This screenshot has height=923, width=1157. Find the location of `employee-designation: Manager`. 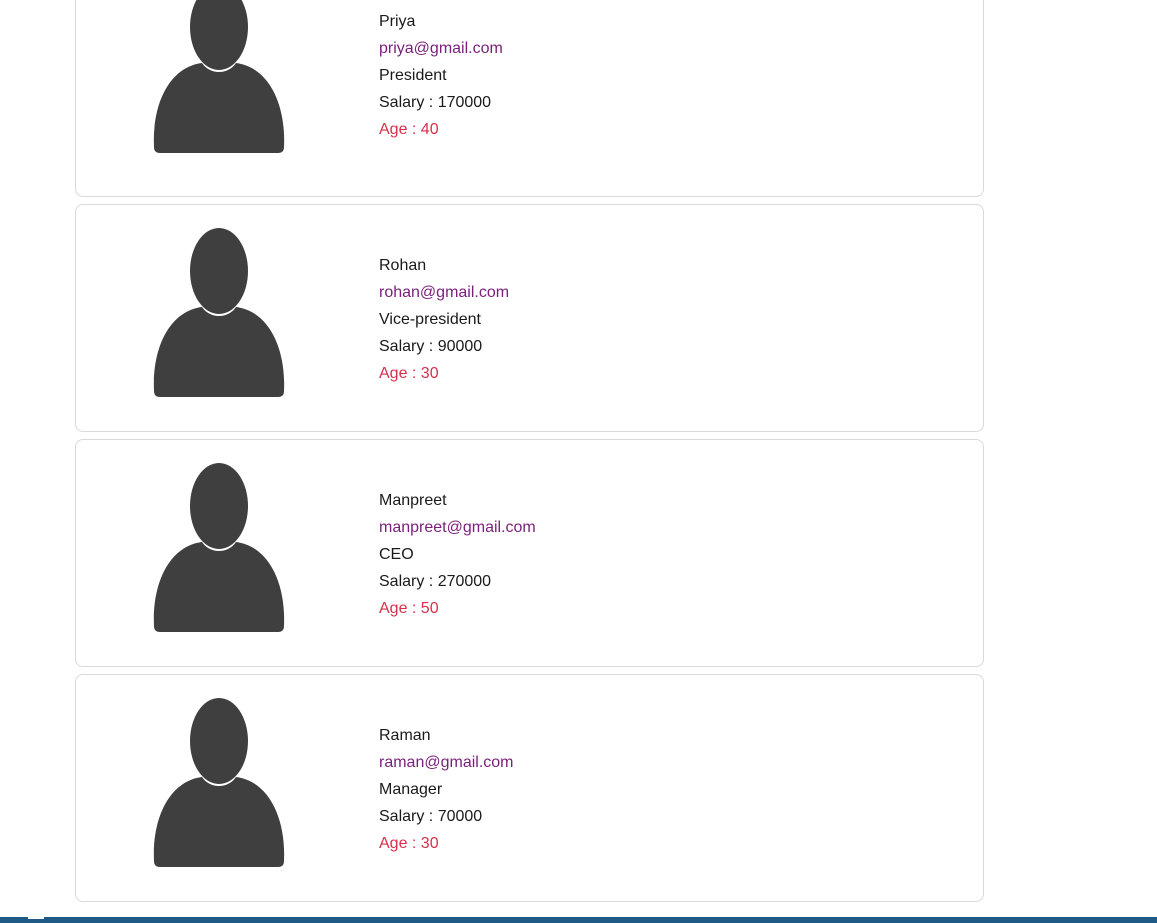

employee-designation: Manager is located at coordinates (411, 789).